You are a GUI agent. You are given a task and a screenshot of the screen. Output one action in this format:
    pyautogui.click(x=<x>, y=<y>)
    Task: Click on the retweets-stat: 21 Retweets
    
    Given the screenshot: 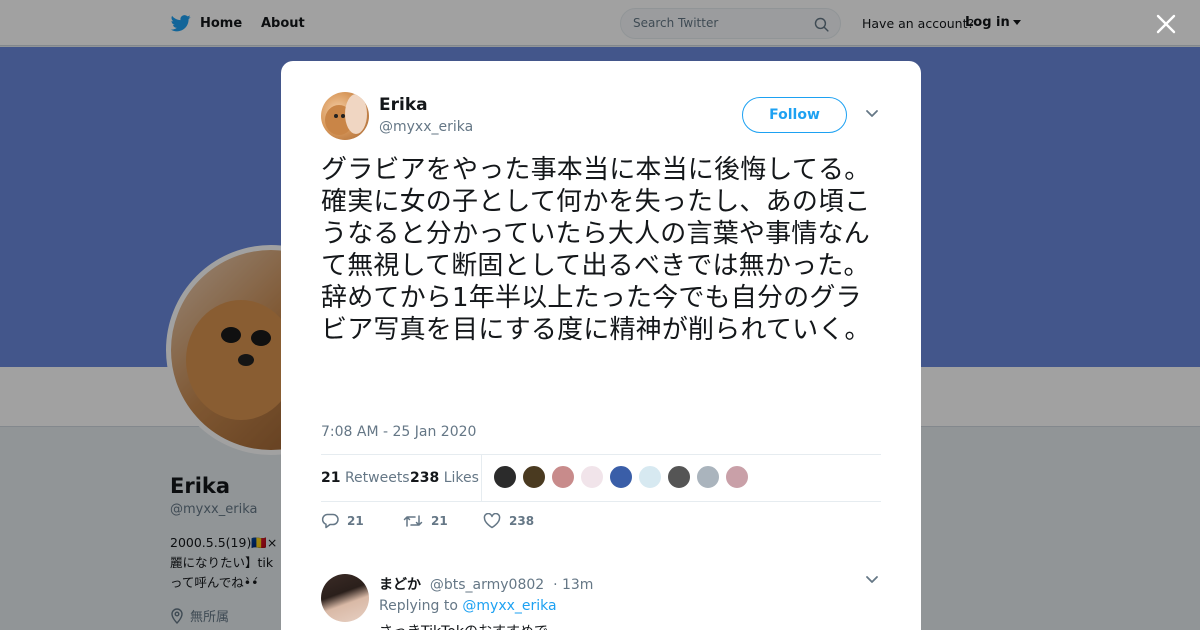 What is the action you would take?
    pyautogui.click(x=365, y=478)
    